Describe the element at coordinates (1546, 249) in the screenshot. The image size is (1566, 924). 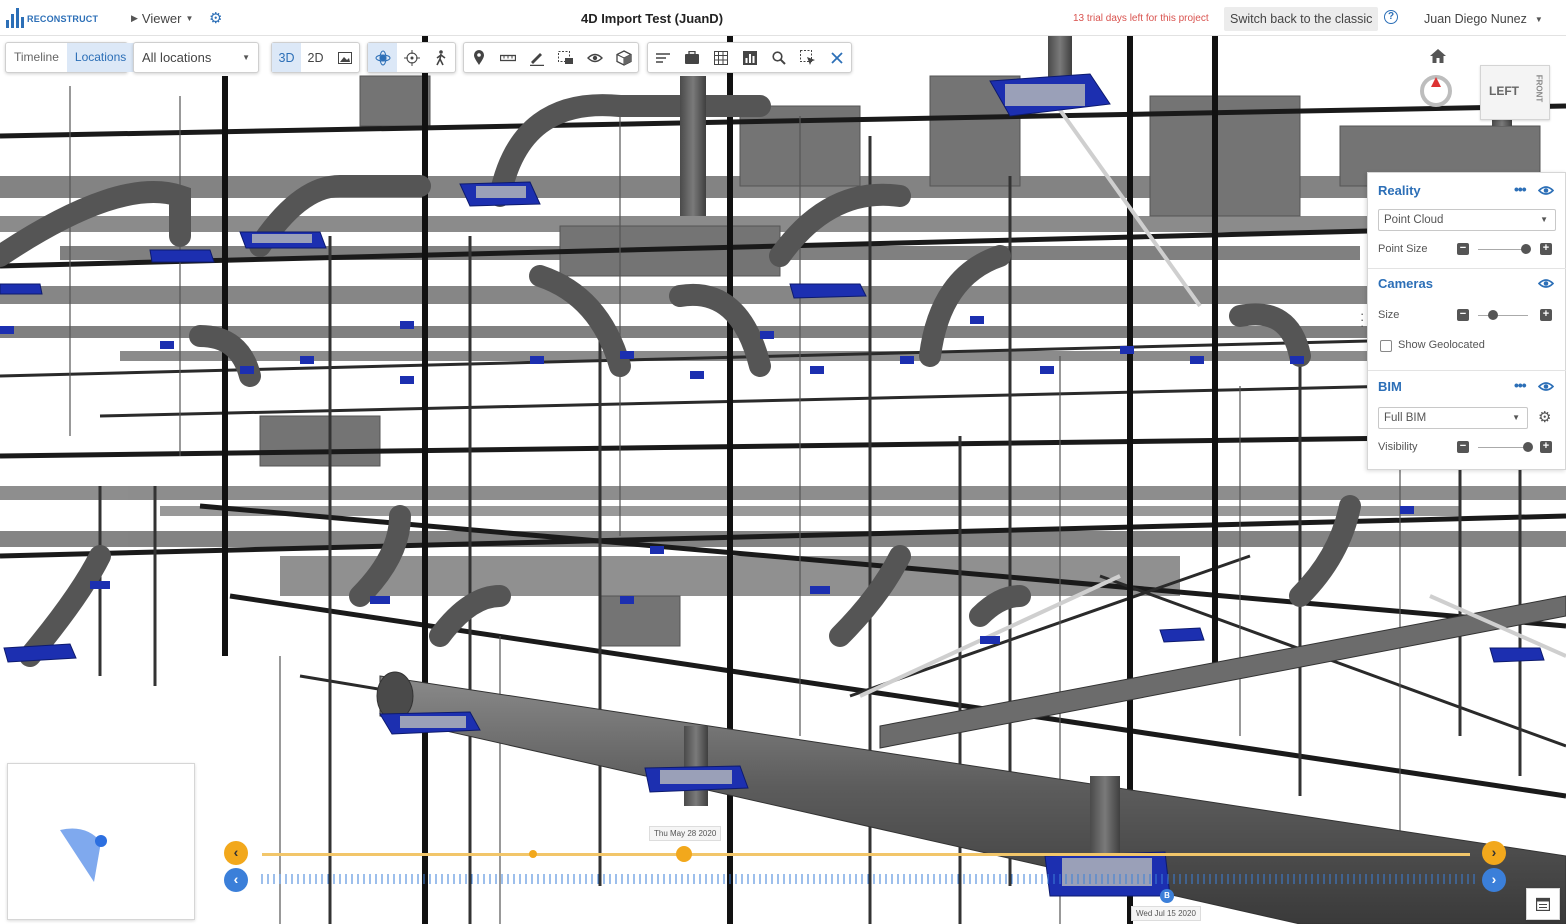
I see `increase-point-size-button: +` at that location.